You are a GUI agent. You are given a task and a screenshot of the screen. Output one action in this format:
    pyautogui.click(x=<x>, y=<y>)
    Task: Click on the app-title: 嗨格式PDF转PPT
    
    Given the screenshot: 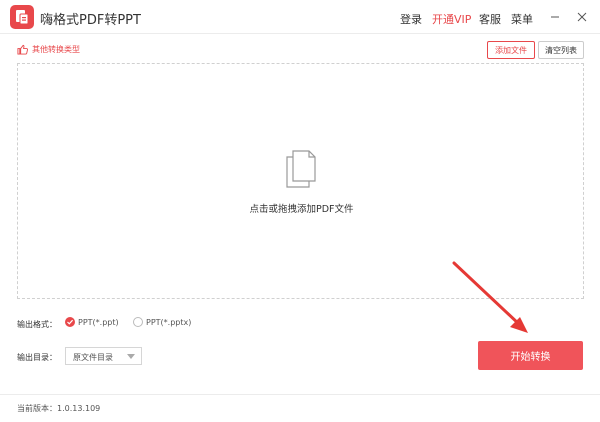 What is the action you would take?
    pyautogui.click(x=90, y=20)
    